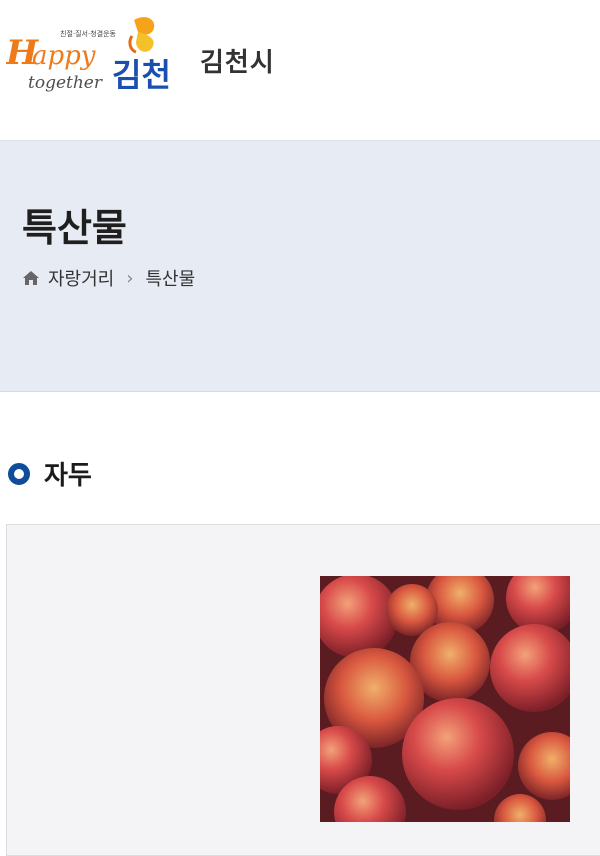 The height and width of the screenshot is (856, 600). What do you see at coordinates (130, 278) in the screenshot?
I see `chevron-right-icon: ›` at bounding box center [130, 278].